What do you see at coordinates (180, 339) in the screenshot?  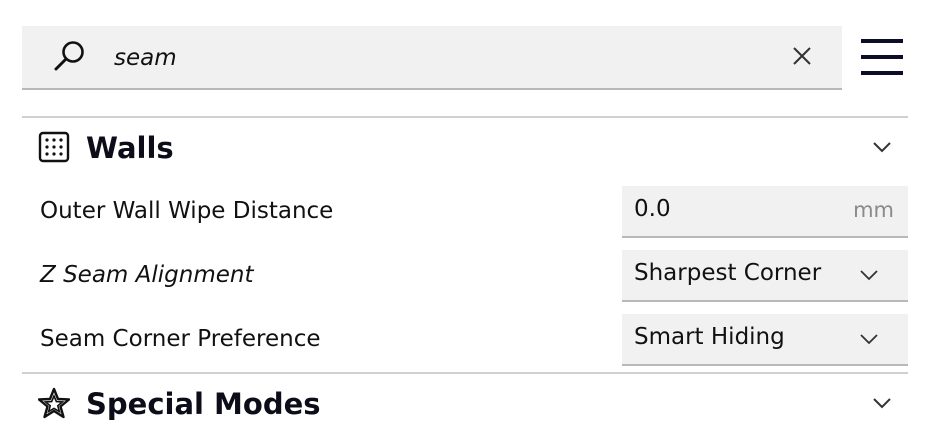 I see `setting-label-seam-corner-preference: Seam Corner Preference` at bounding box center [180, 339].